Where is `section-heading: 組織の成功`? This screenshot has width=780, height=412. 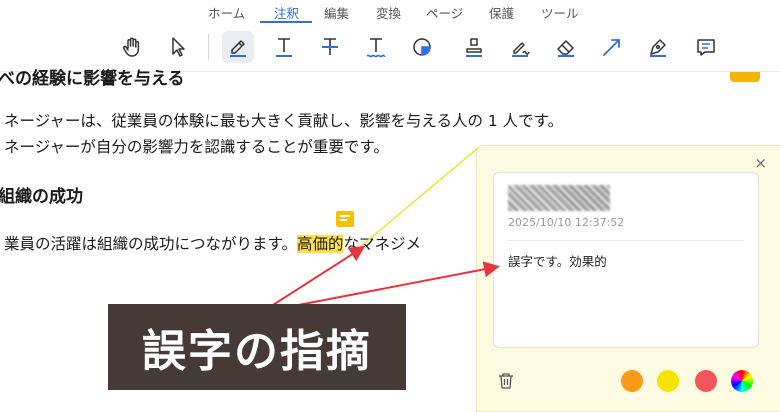
section-heading: 組織の成功 is located at coordinates (41, 197).